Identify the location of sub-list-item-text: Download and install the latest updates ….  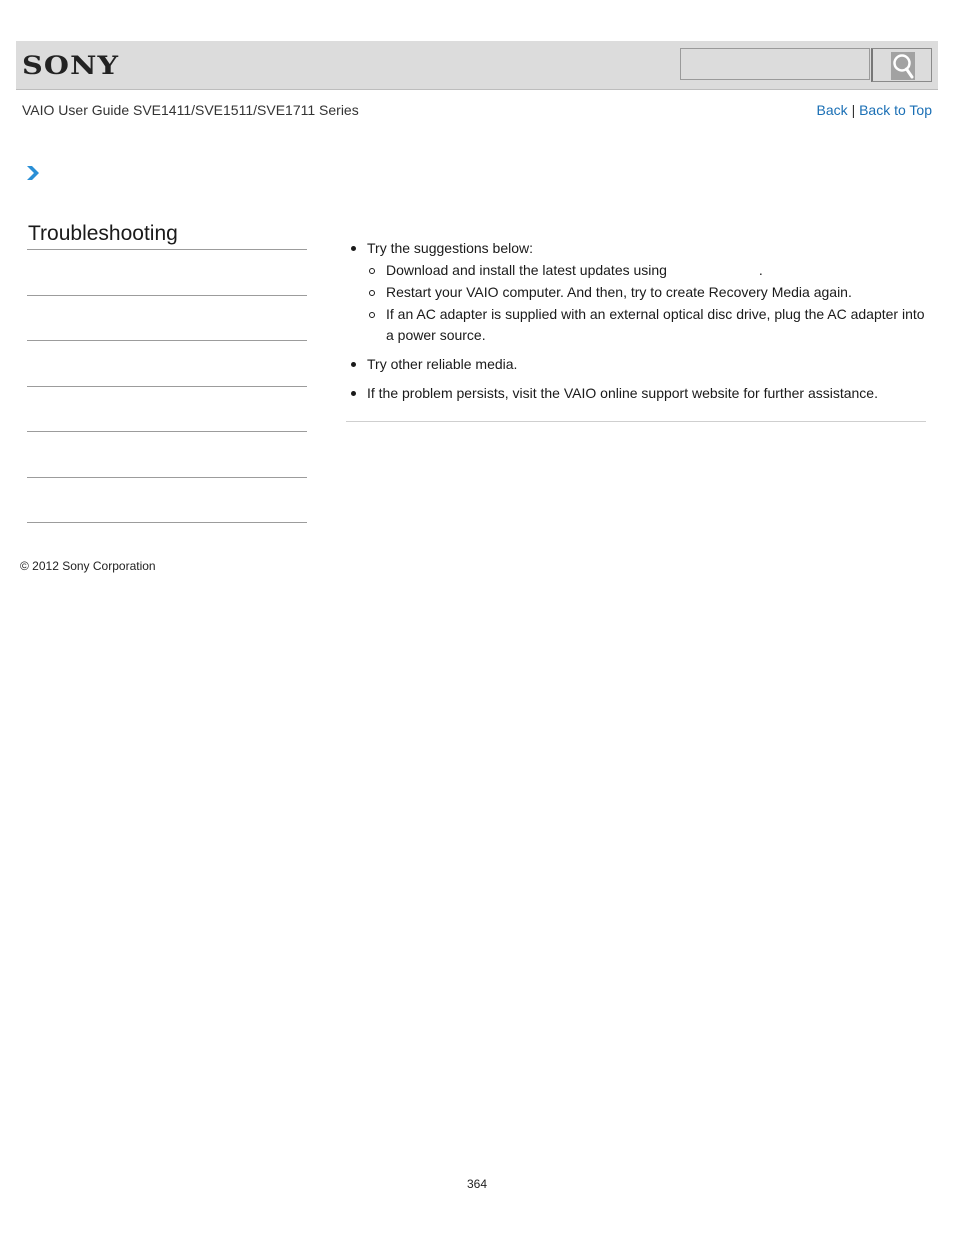
(526, 270).